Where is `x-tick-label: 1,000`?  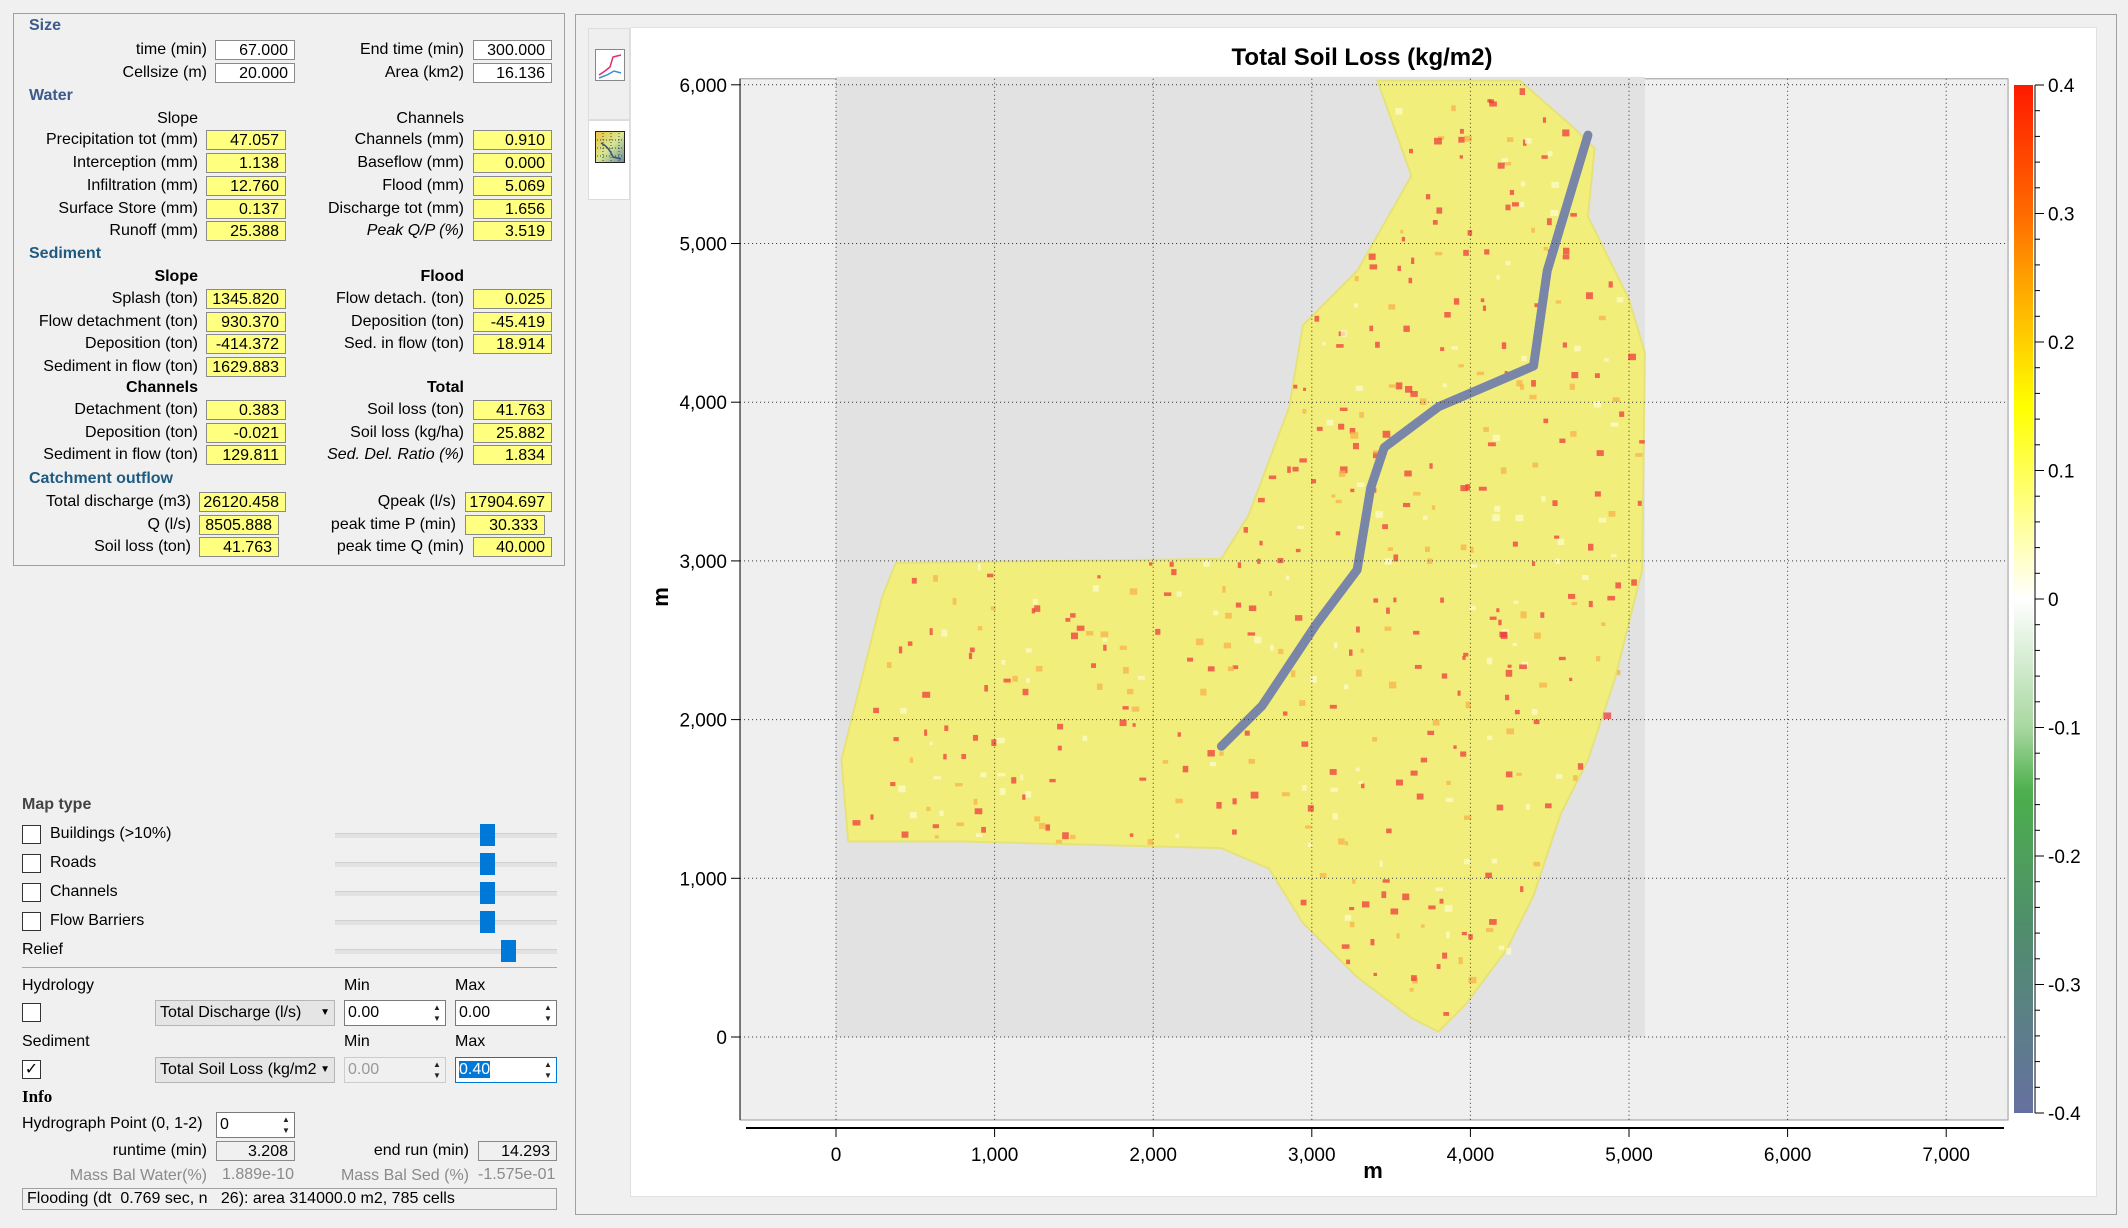 x-tick-label: 1,000 is located at coordinates (995, 1155).